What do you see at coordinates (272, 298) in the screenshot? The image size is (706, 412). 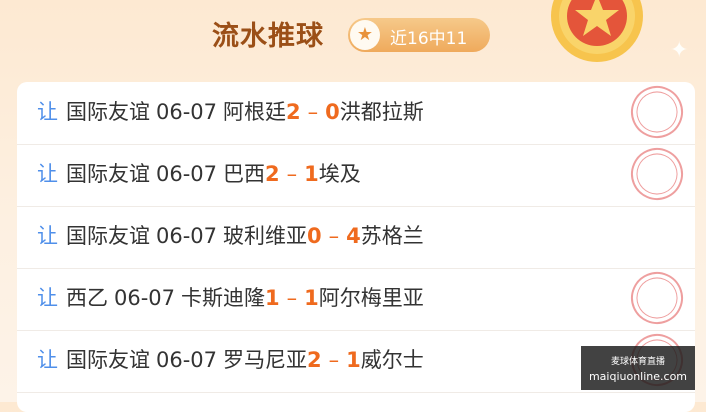 I see `home-score: 1` at bounding box center [272, 298].